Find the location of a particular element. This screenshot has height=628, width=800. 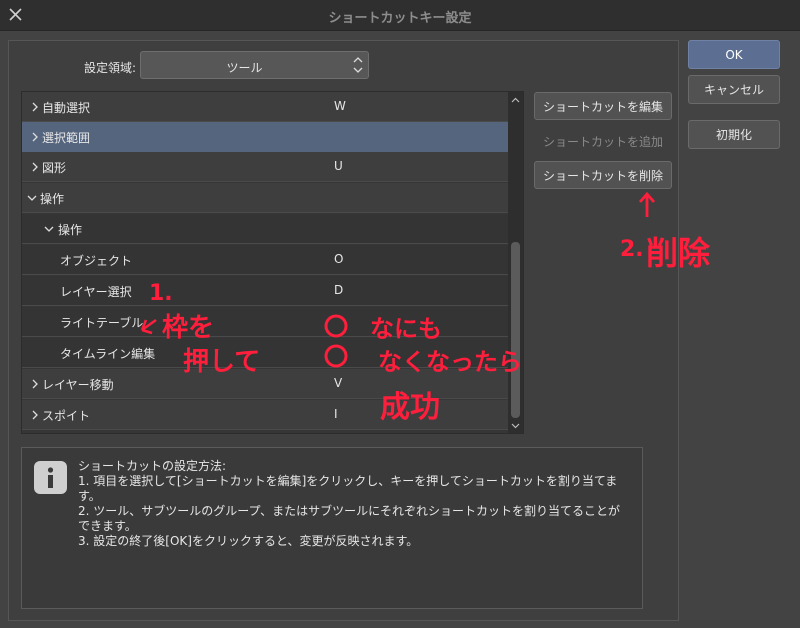

title-bar: ショートカットキー設定 is located at coordinates (400, 15).